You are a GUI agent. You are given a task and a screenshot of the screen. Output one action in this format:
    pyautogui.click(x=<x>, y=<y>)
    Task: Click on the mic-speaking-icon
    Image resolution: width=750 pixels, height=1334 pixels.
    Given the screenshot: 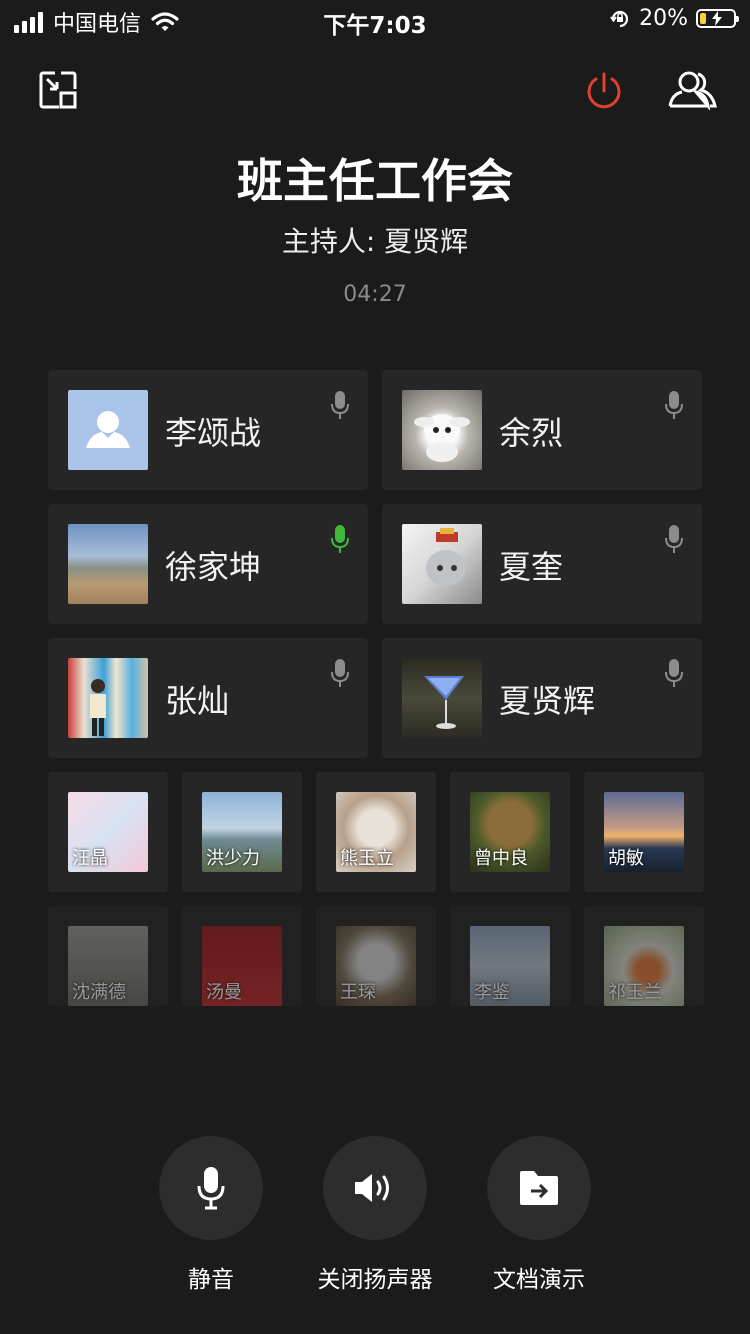 What is the action you would take?
    pyautogui.click(x=340, y=539)
    